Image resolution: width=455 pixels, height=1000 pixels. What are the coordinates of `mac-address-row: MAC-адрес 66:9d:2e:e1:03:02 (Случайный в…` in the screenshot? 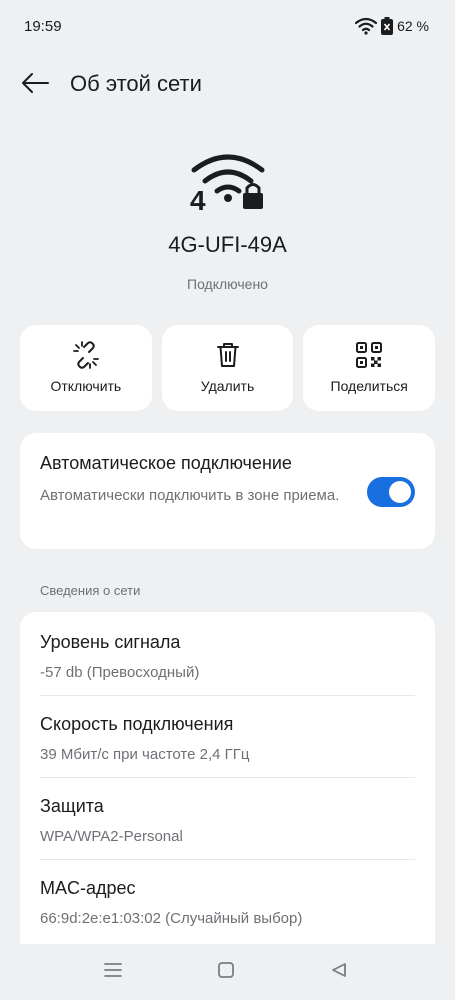 It's located at (227, 901).